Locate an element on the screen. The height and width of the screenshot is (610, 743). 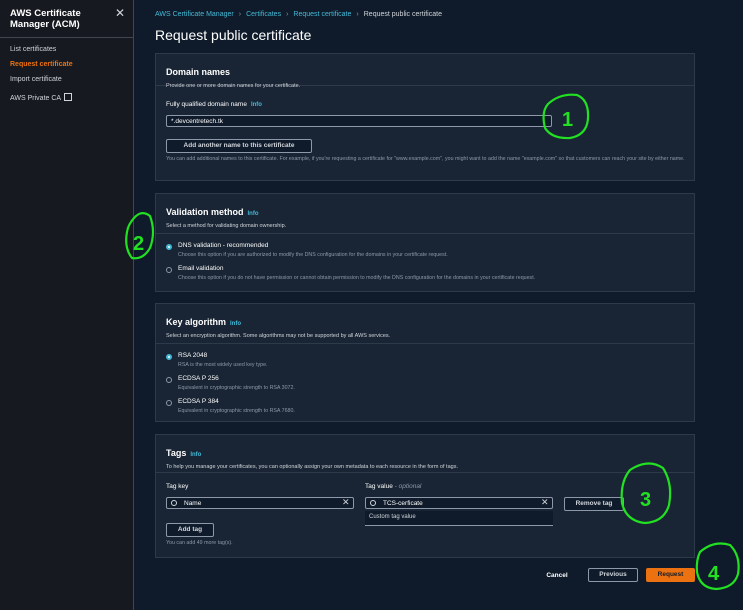
annotation-number-2: 2 is located at coordinates (138, 244).